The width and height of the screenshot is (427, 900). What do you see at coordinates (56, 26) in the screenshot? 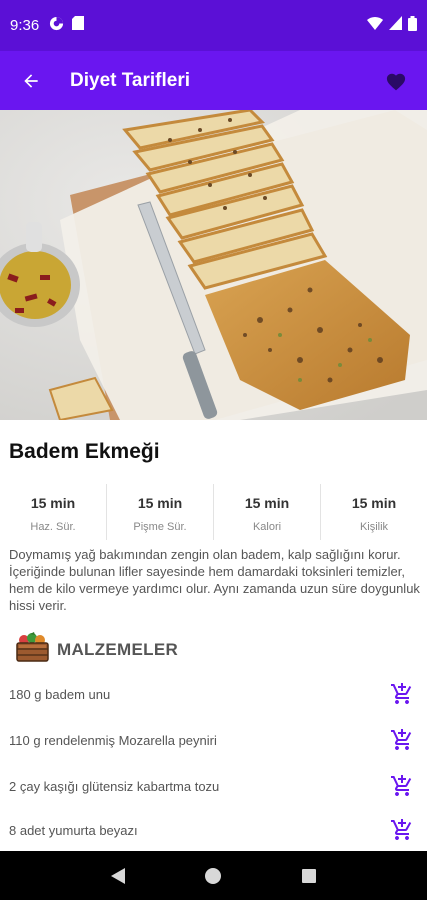
I see `data-saver-icon` at bounding box center [56, 26].